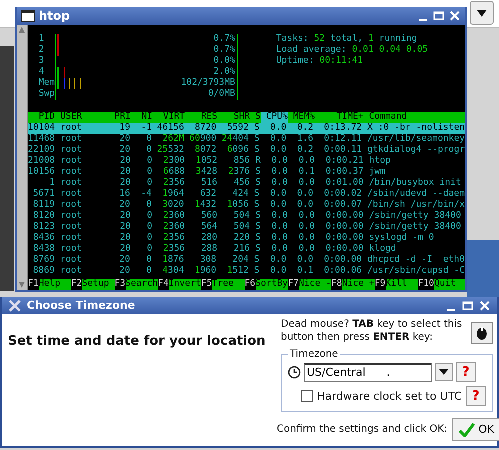 This screenshot has height=450, width=499. What do you see at coordinates (415, 194) in the screenshot?
I see `table-cell-text: /sbin/udevd --daem` at bounding box center [415, 194].